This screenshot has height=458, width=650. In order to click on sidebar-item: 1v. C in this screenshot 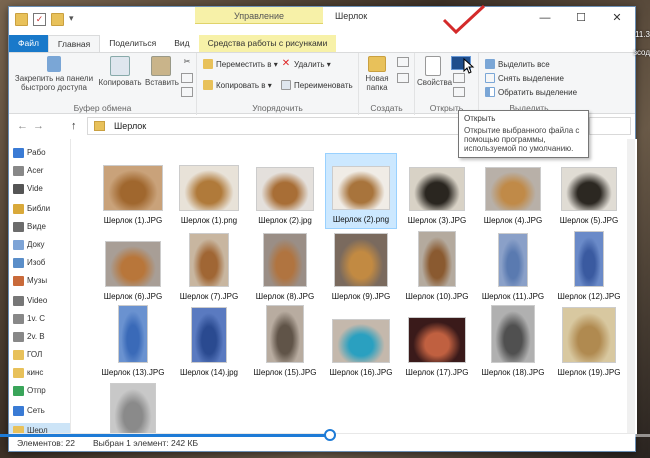, I will do `click(29, 318)`.